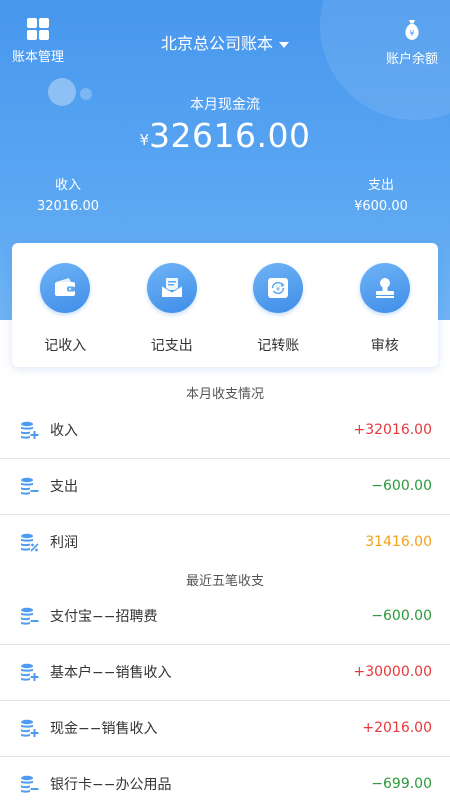  Describe the element at coordinates (68, 194) in the screenshot. I see `income-summary: 收入 32016.00` at that location.